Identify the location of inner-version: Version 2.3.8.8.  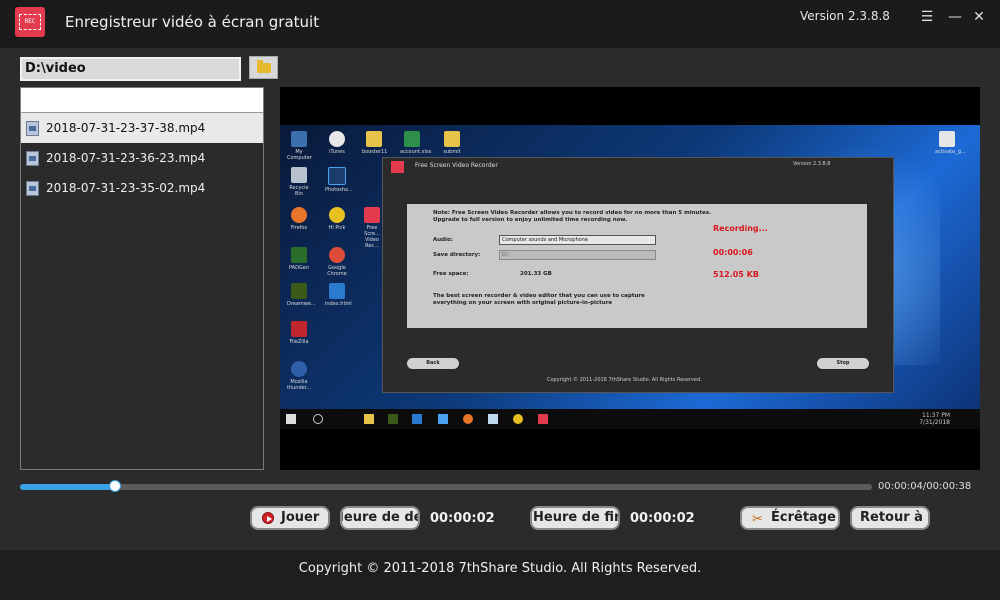
(812, 164).